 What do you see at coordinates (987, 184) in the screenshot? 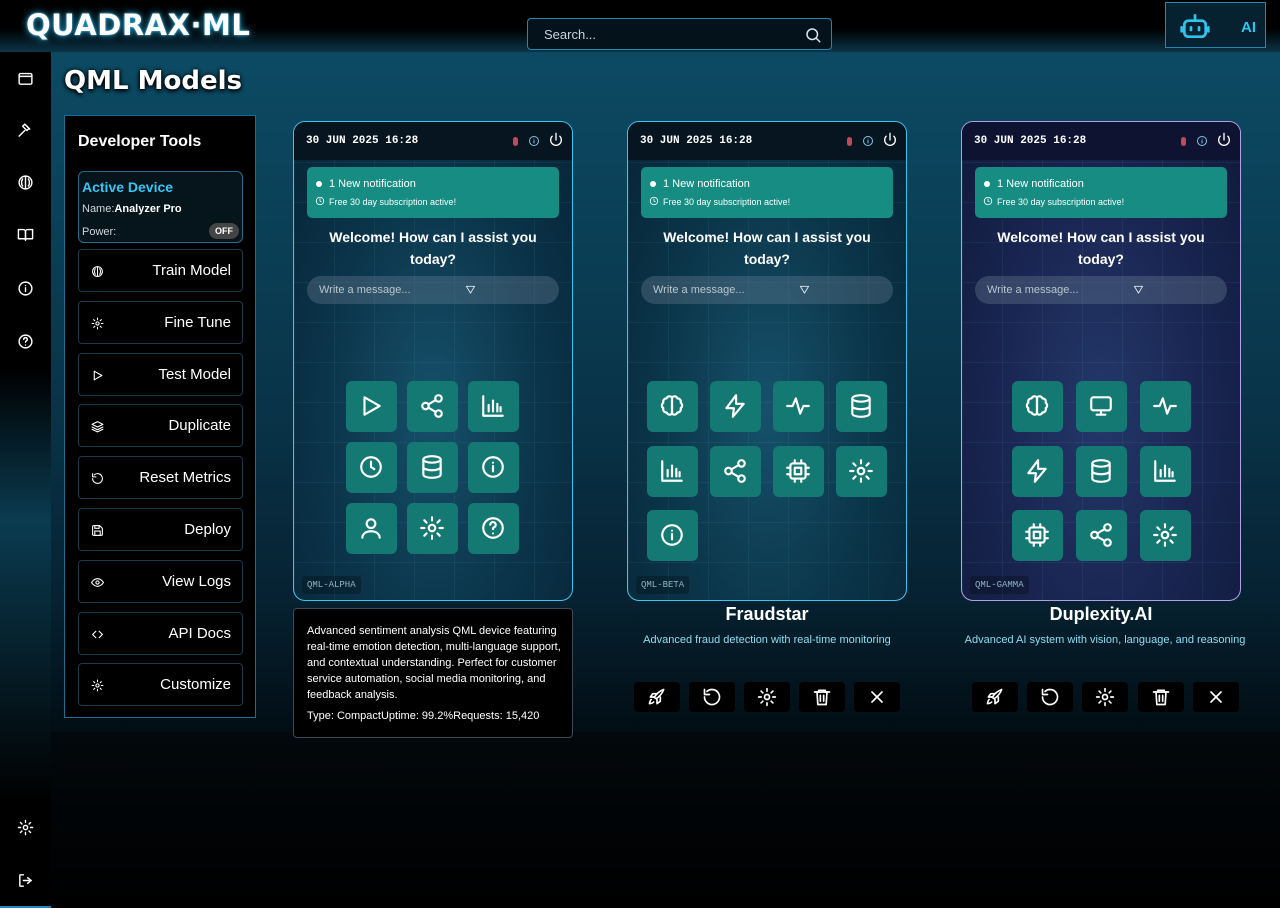
I see `notification-dot` at bounding box center [987, 184].